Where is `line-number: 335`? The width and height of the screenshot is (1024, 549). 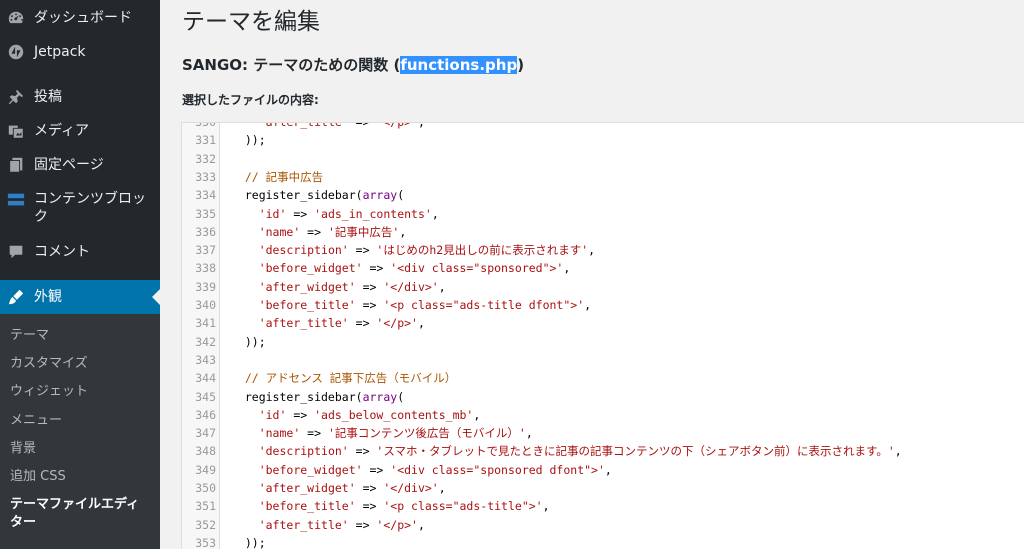
line-number: 335 is located at coordinates (205, 213).